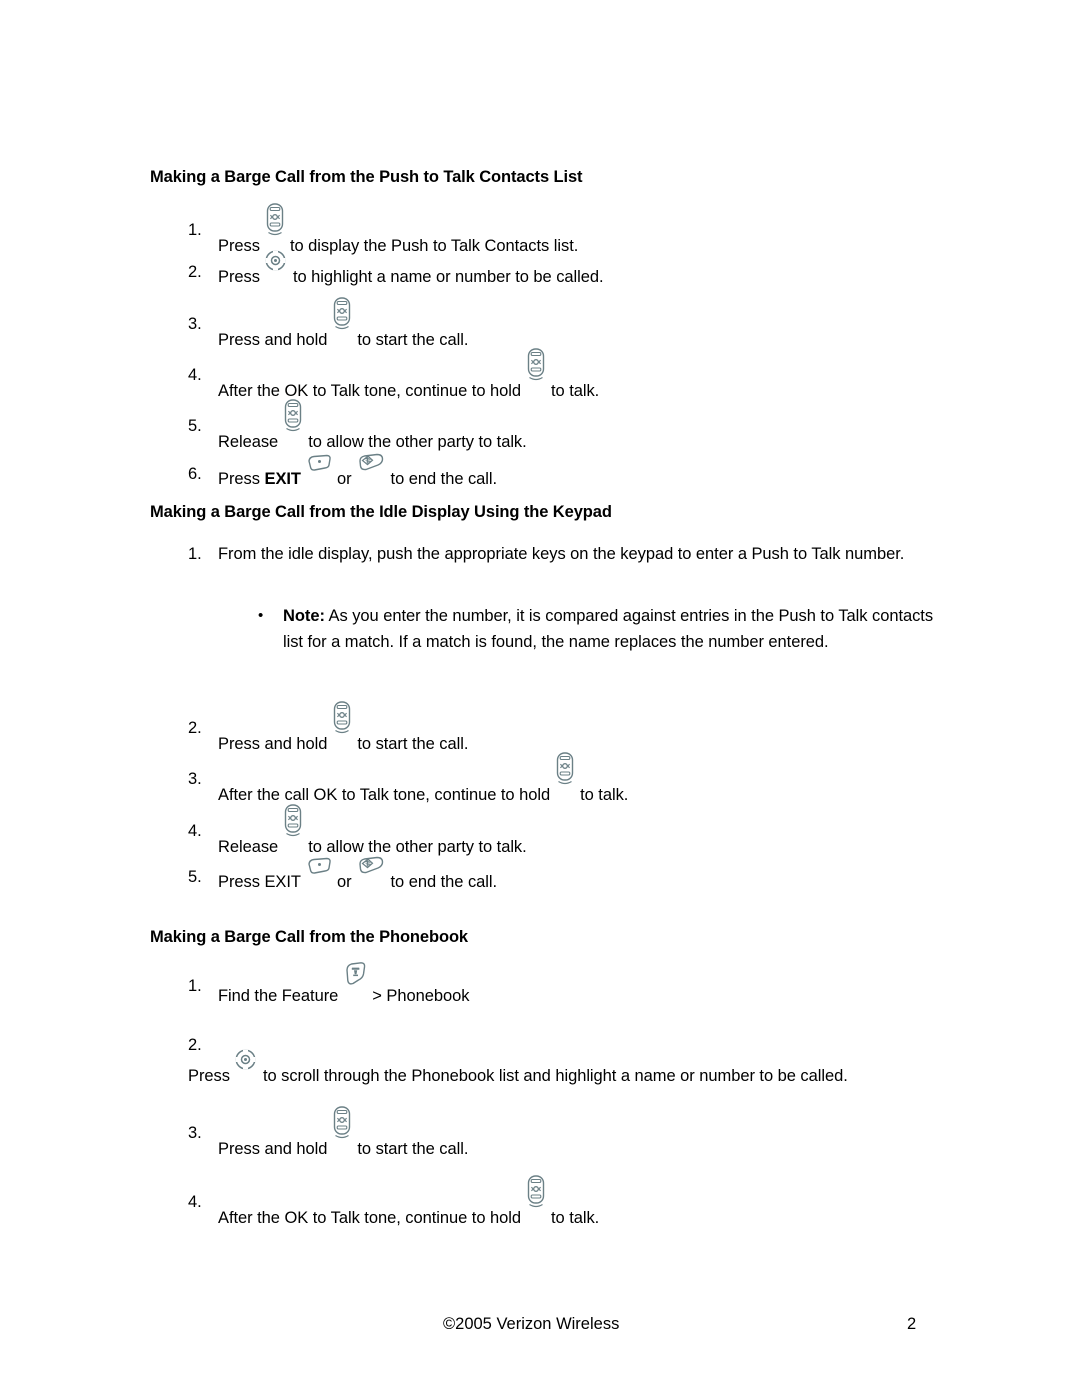 Image resolution: width=1080 pixels, height=1397 pixels. I want to click on section-heading-phonebook: Making a Barge Call from the Phonebook, so click(309, 937).